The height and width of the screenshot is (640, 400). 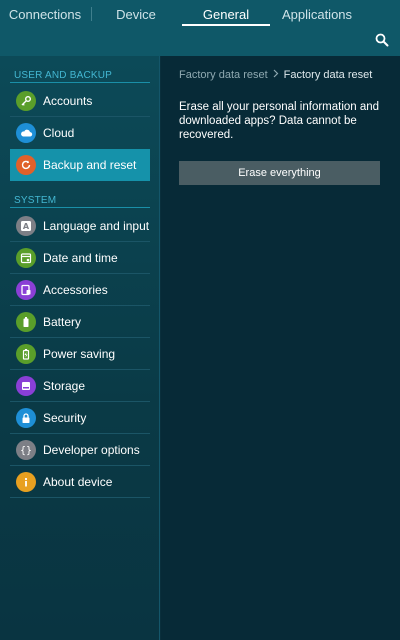 I want to click on menu-item-backup-and-reset: Backup and reset, so click(x=80, y=165).